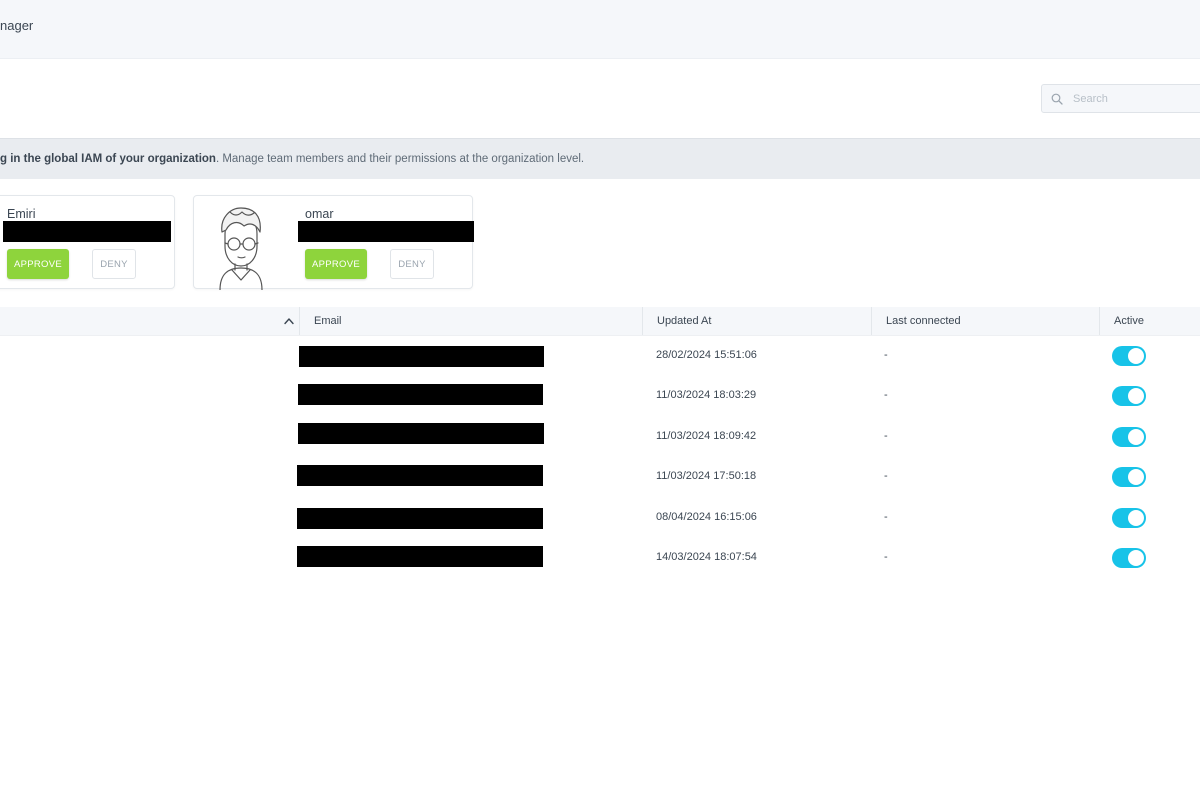 The width and height of the screenshot is (1200, 800). I want to click on column-header-last-connected: Last connected, so click(985, 321).